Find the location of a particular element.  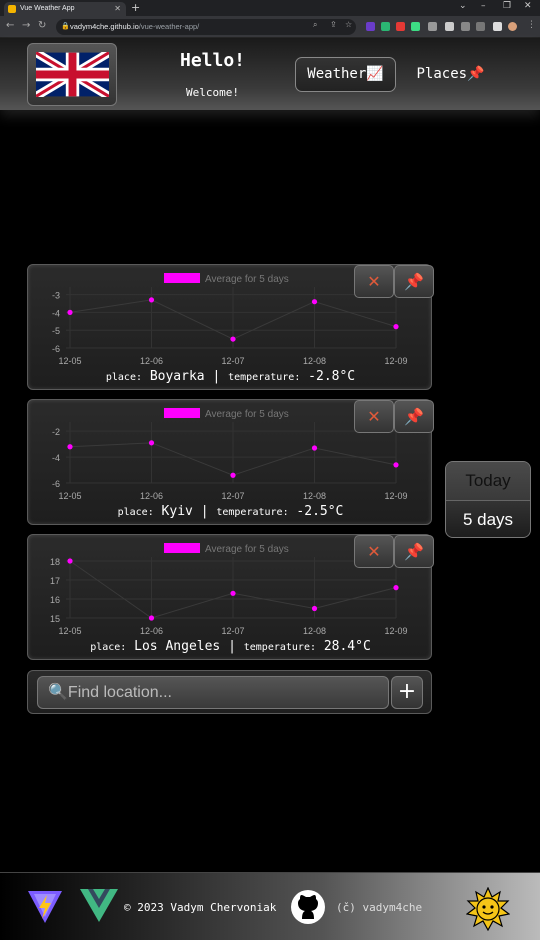

nav-places-link: Places📌 is located at coordinates (450, 74).